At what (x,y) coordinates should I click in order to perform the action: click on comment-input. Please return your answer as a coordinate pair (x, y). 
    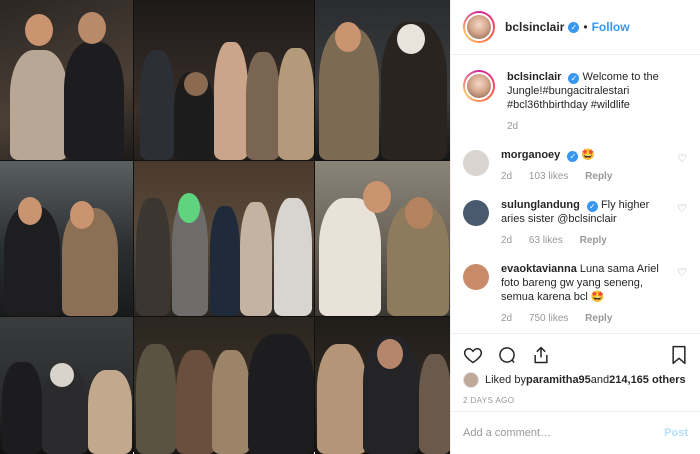
    Looking at the image, I should click on (564, 433).